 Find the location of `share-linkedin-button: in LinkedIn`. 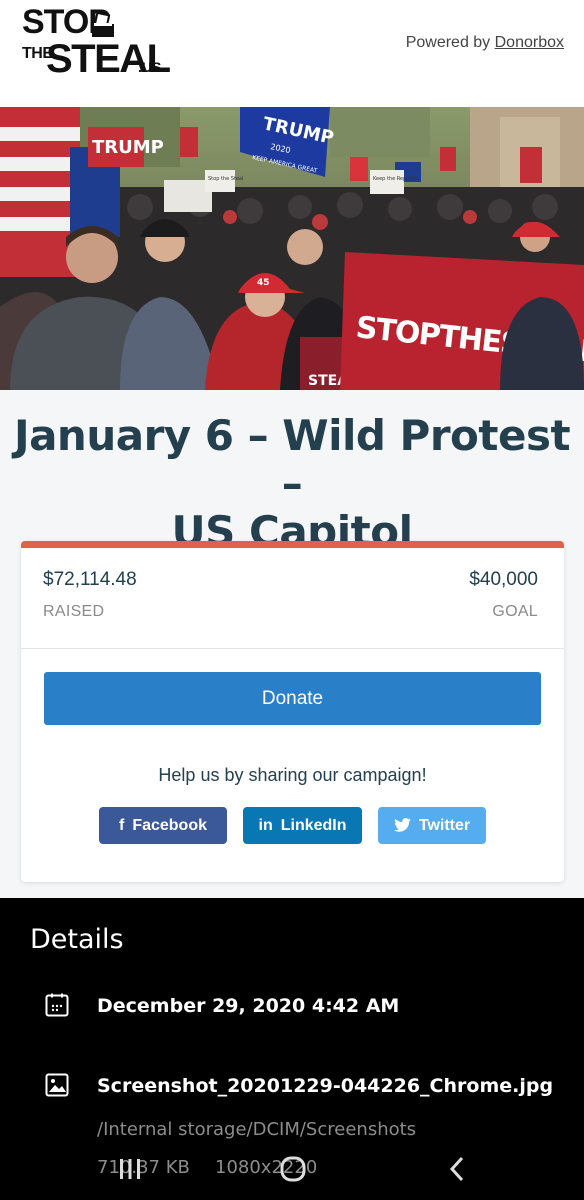

share-linkedin-button: in LinkedIn is located at coordinates (302, 825).